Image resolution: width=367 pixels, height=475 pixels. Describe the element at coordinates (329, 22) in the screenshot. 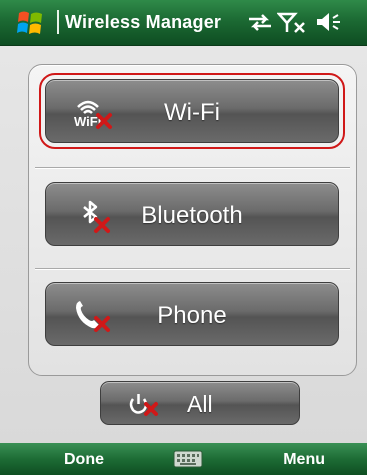

I see `volume-icon` at that location.